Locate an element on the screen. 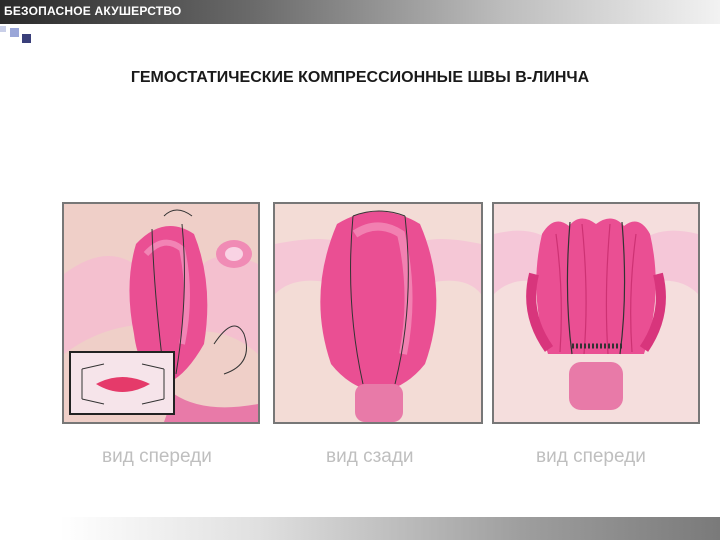 The image size is (720, 540). figure-front-view-compressed is located at coordinates (596, 313).